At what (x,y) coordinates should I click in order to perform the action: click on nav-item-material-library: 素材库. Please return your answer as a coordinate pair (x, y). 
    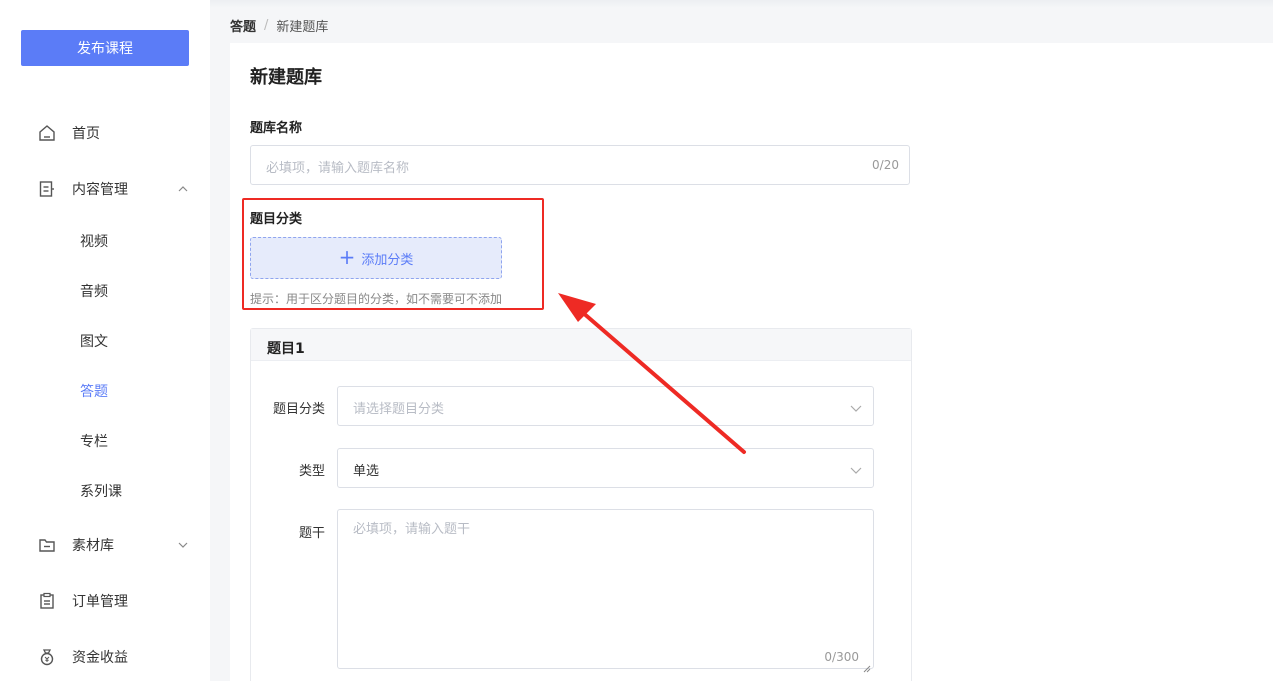
    Looking at the image, I should click on (105, 545).